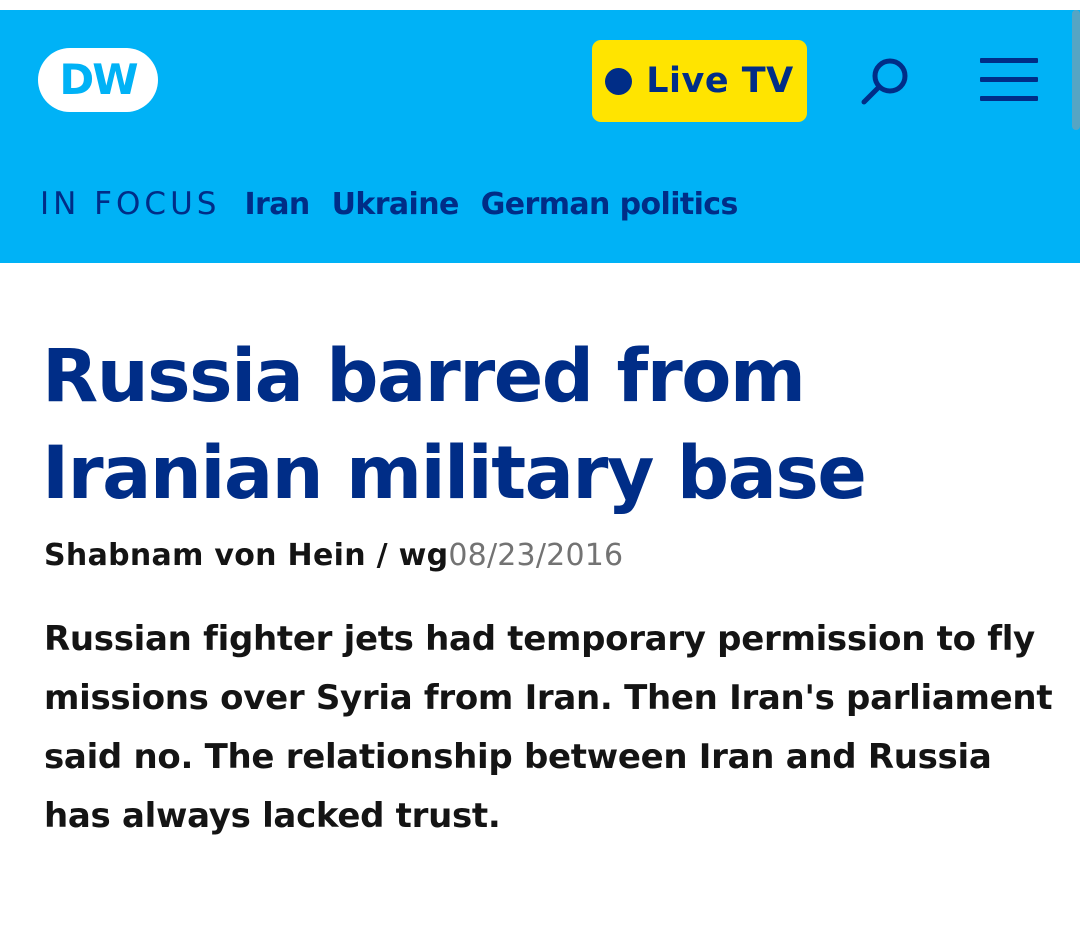 This screenshot has width=1080, height=931. What do you see at coordinates (246, 555) in the screenshot?
I see `article-author: Shabnam von Hein / wg` at bounding box center [246, 555].